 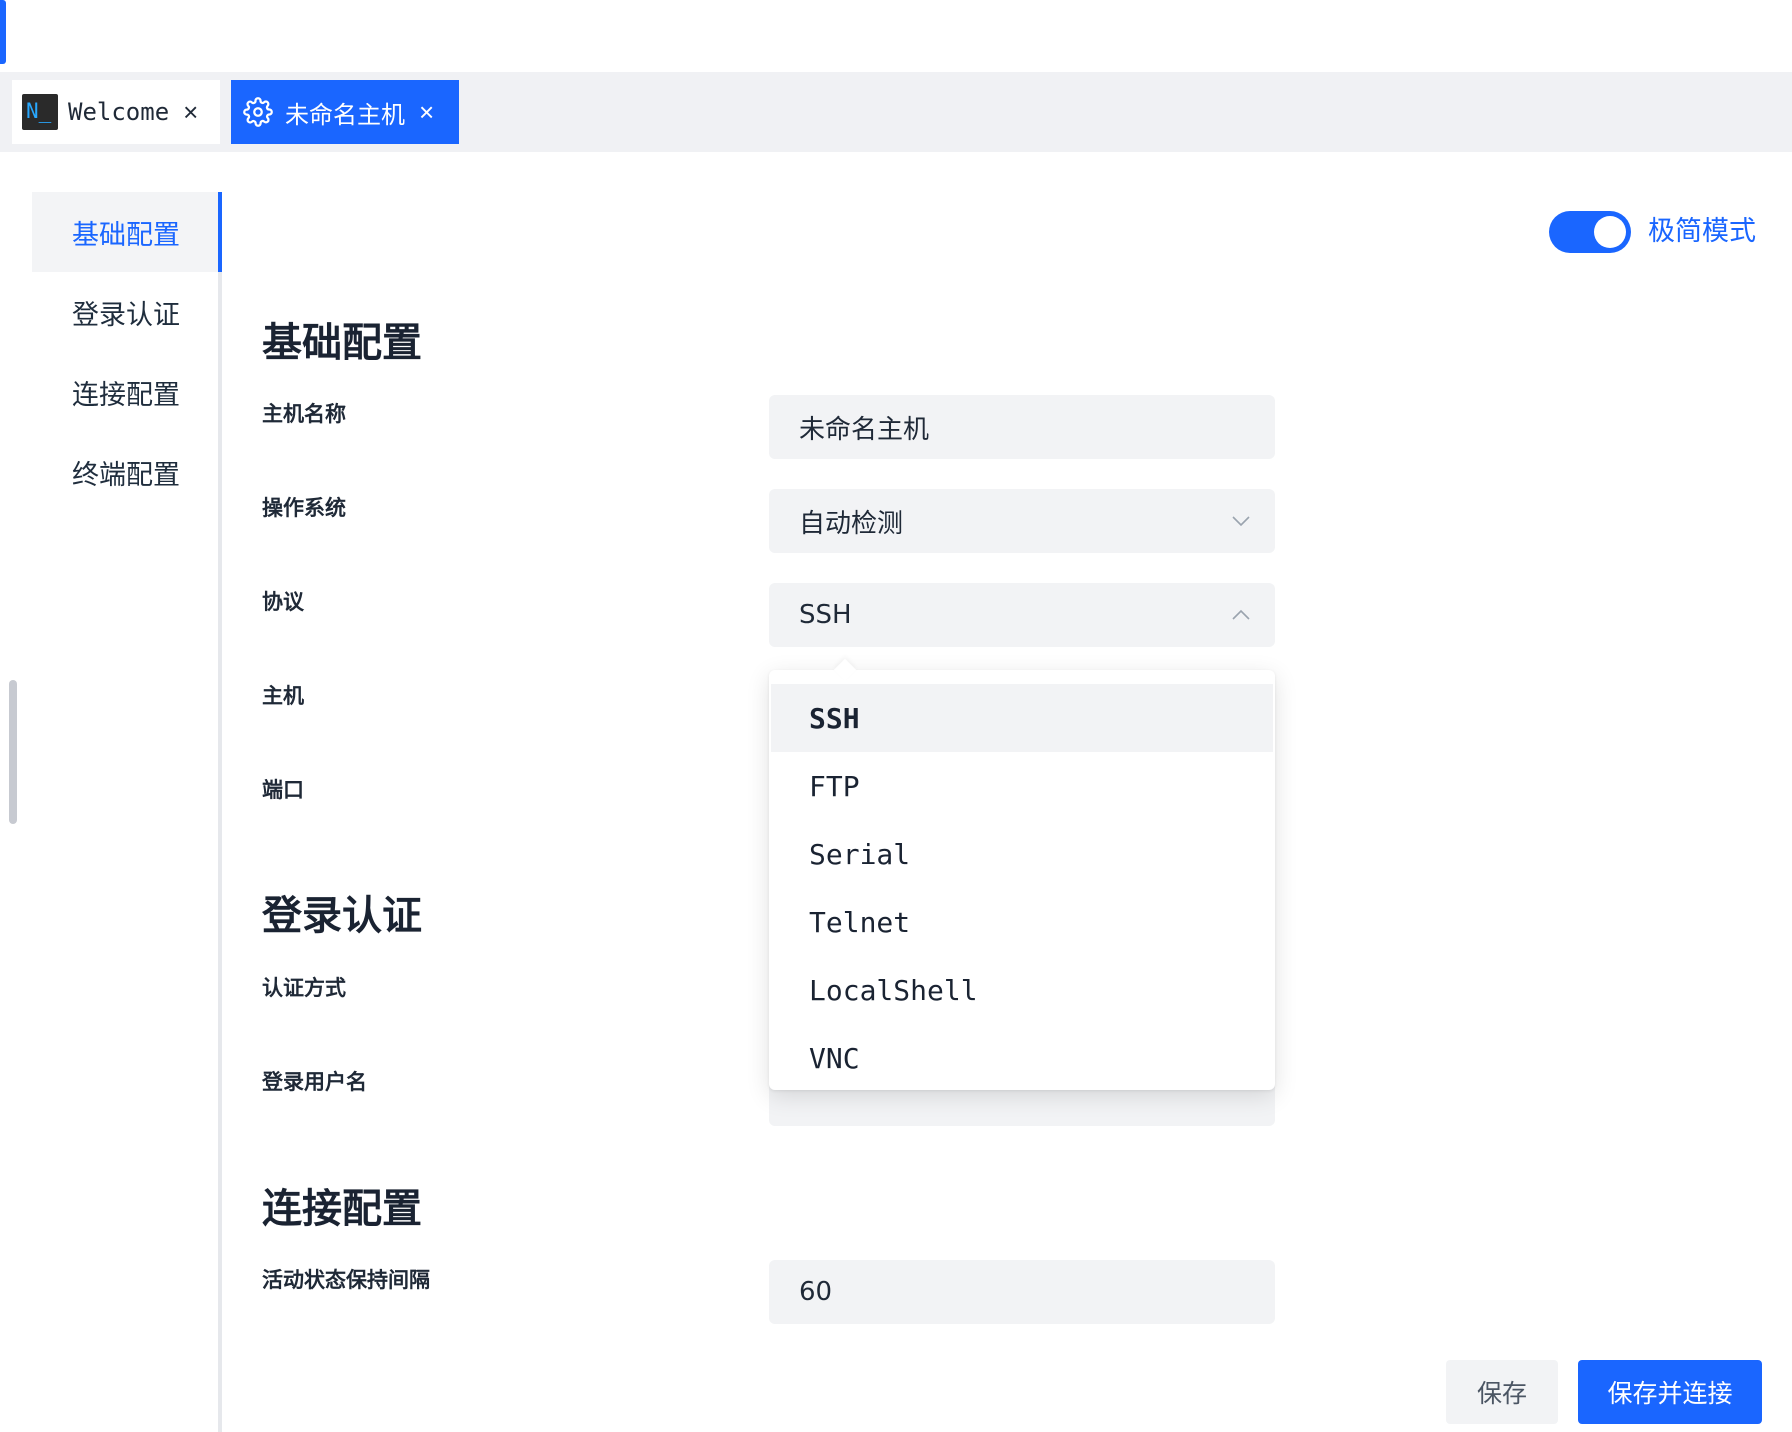 What do you see at coordinates (342, 916) in the screenshot?
I see `section-title-auth: 登录认证` at bounding box center [342, 916].